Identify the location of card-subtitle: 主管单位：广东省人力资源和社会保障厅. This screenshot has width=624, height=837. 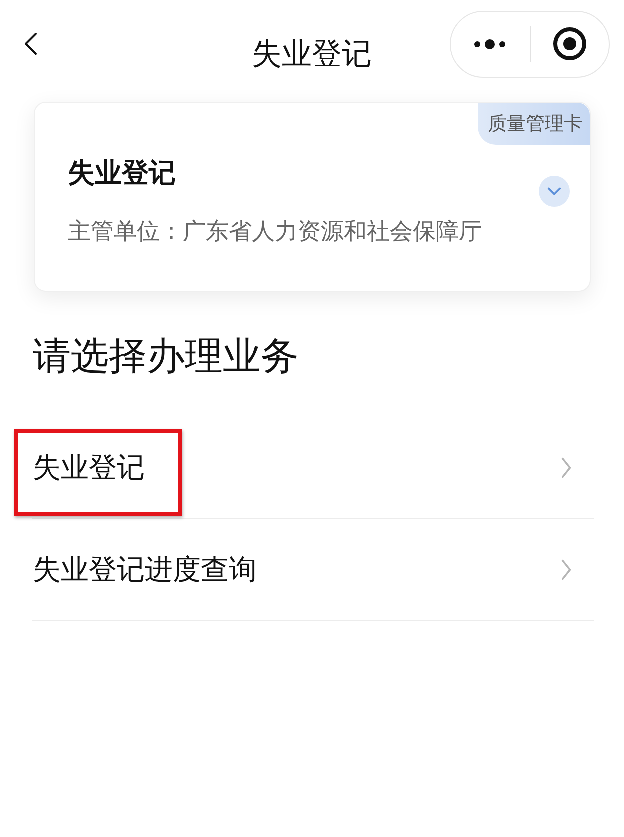
(275, 232).